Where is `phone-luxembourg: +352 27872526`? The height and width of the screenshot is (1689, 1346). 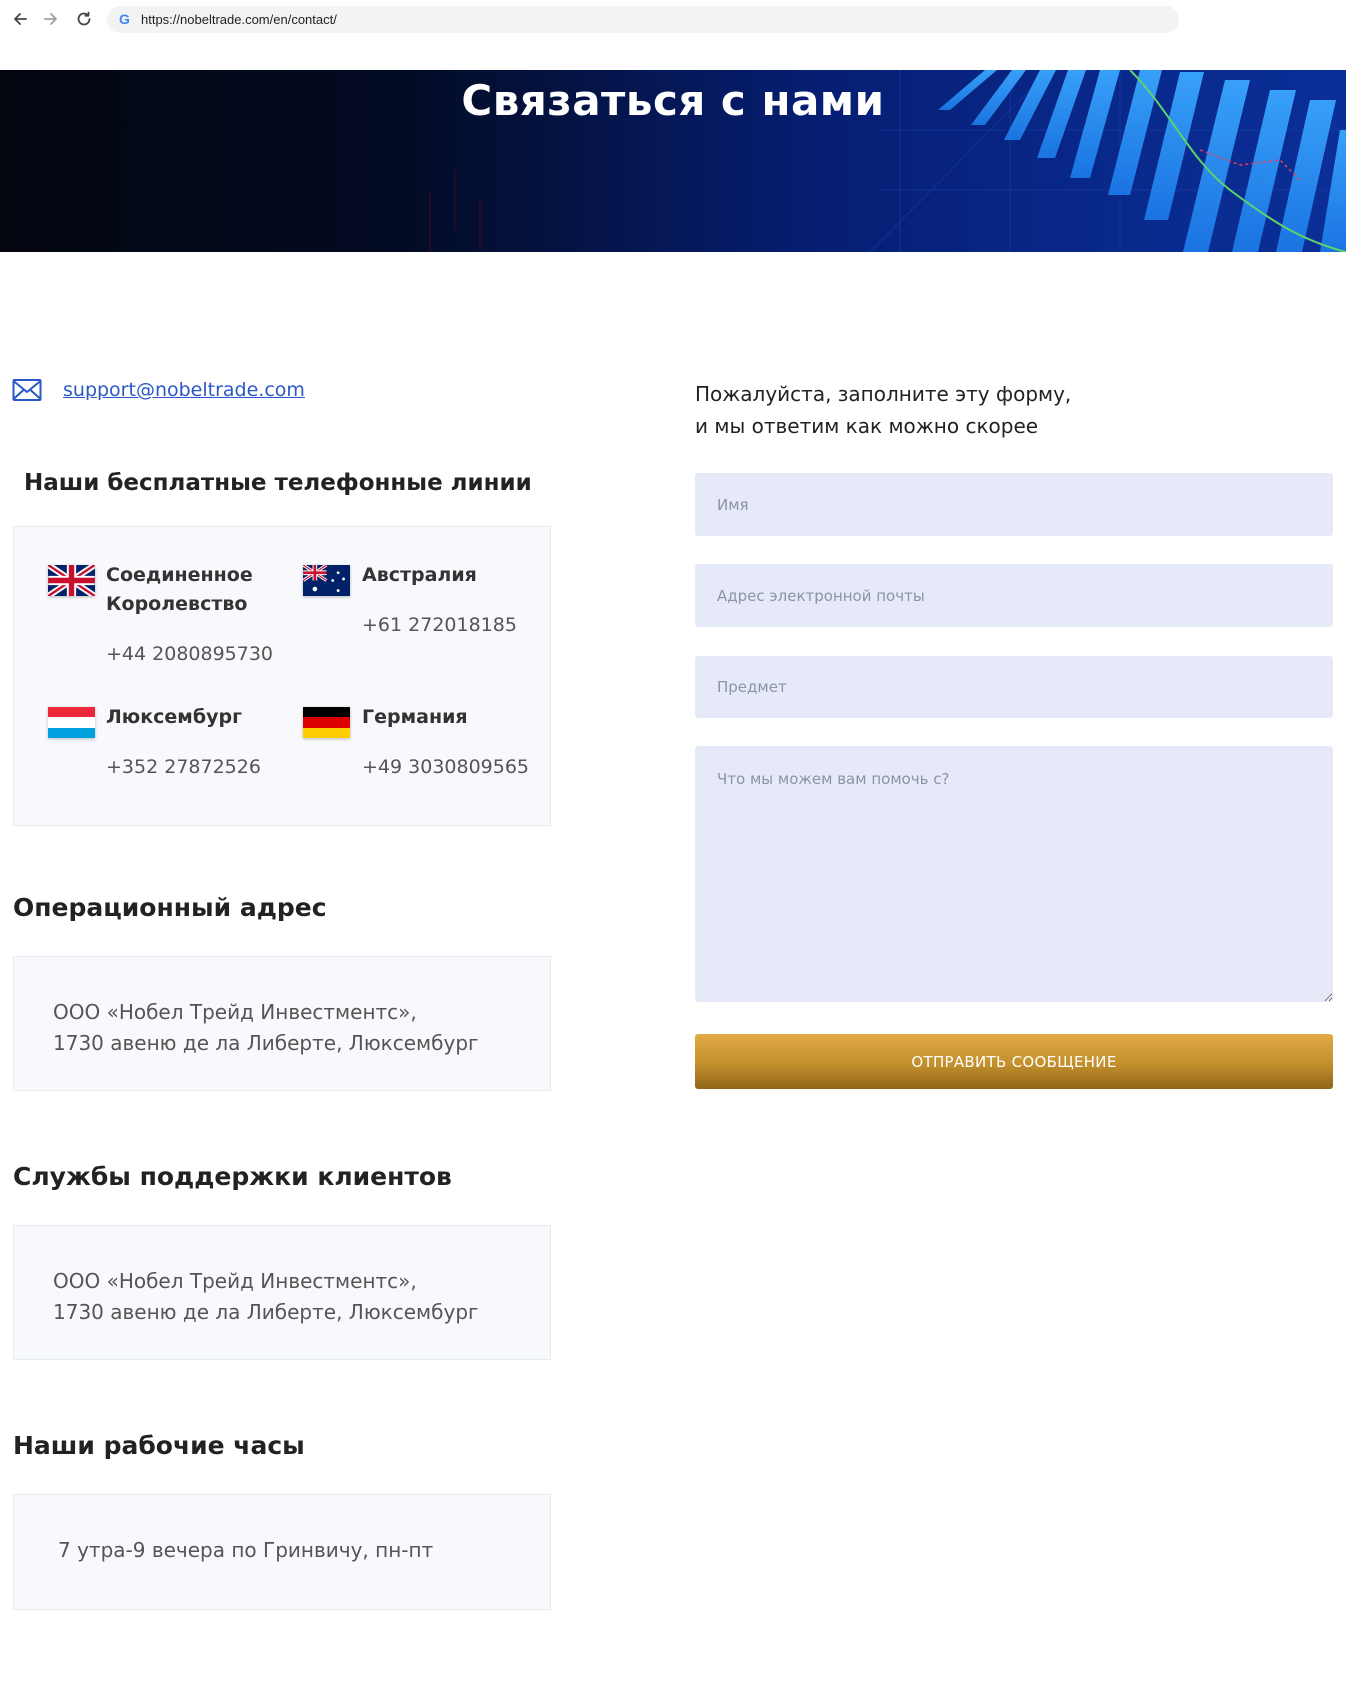
phone-luxembourg: +352 27872526 is located at coordinates (183, 767).